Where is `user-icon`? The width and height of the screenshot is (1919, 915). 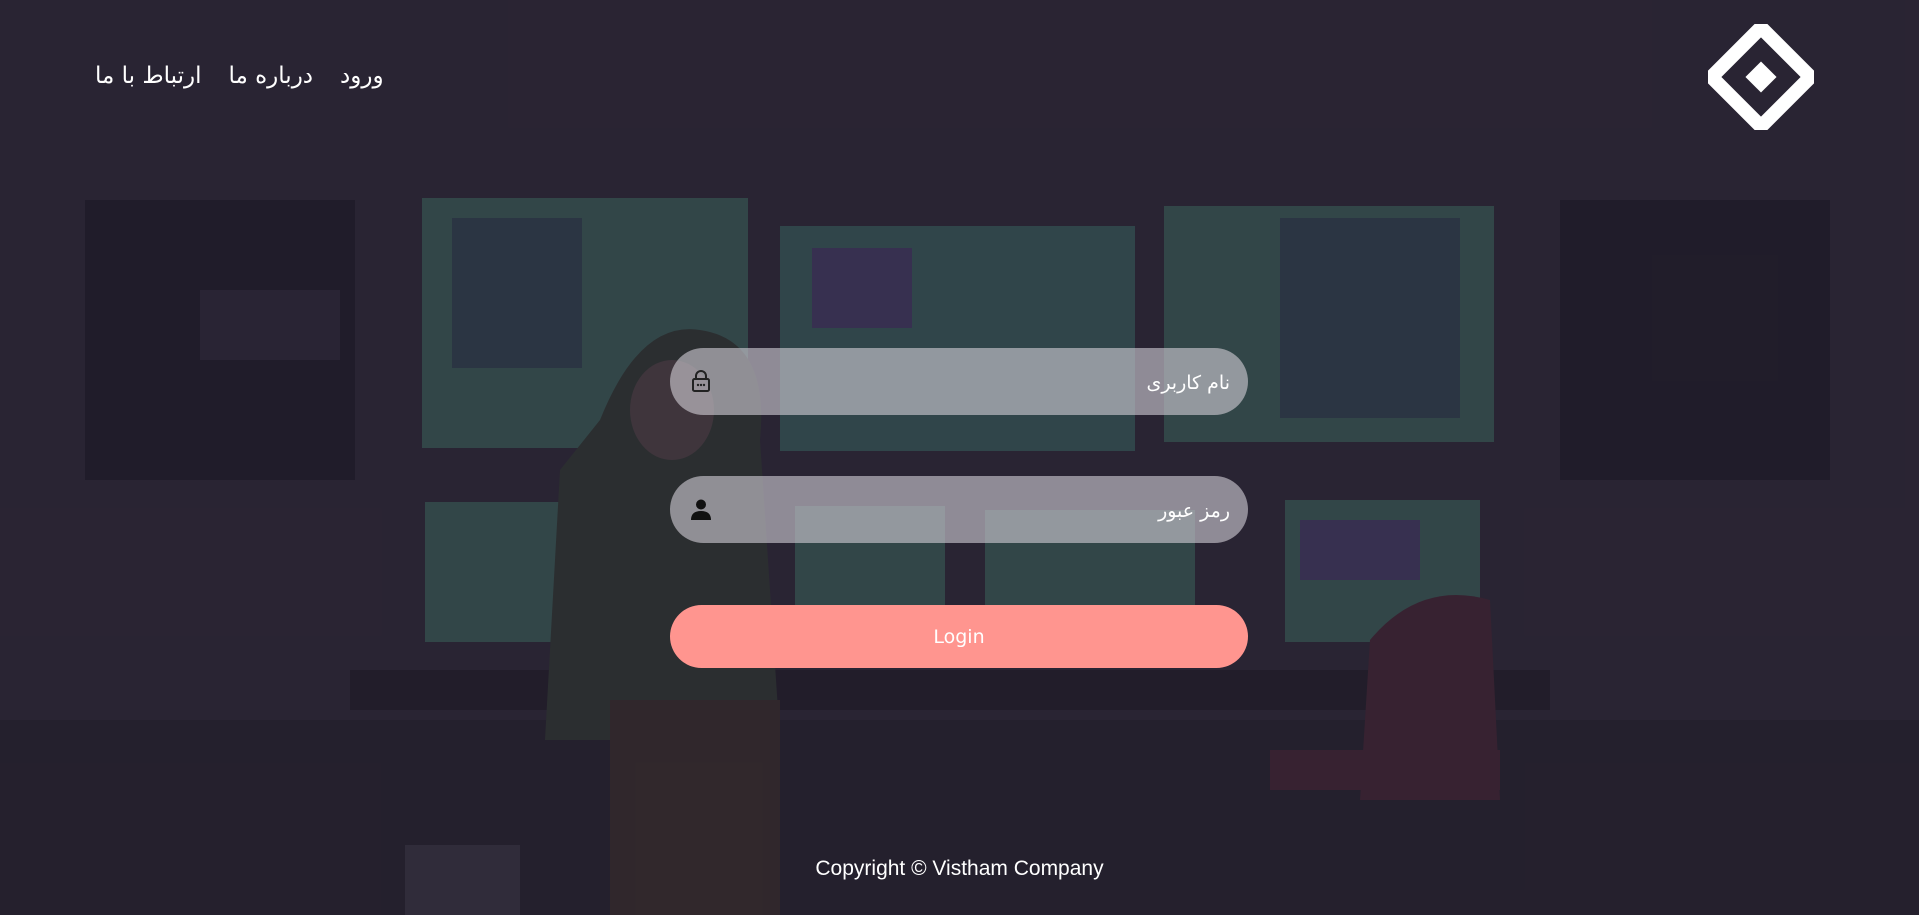 user-icon is located at coordinates (701, 509).